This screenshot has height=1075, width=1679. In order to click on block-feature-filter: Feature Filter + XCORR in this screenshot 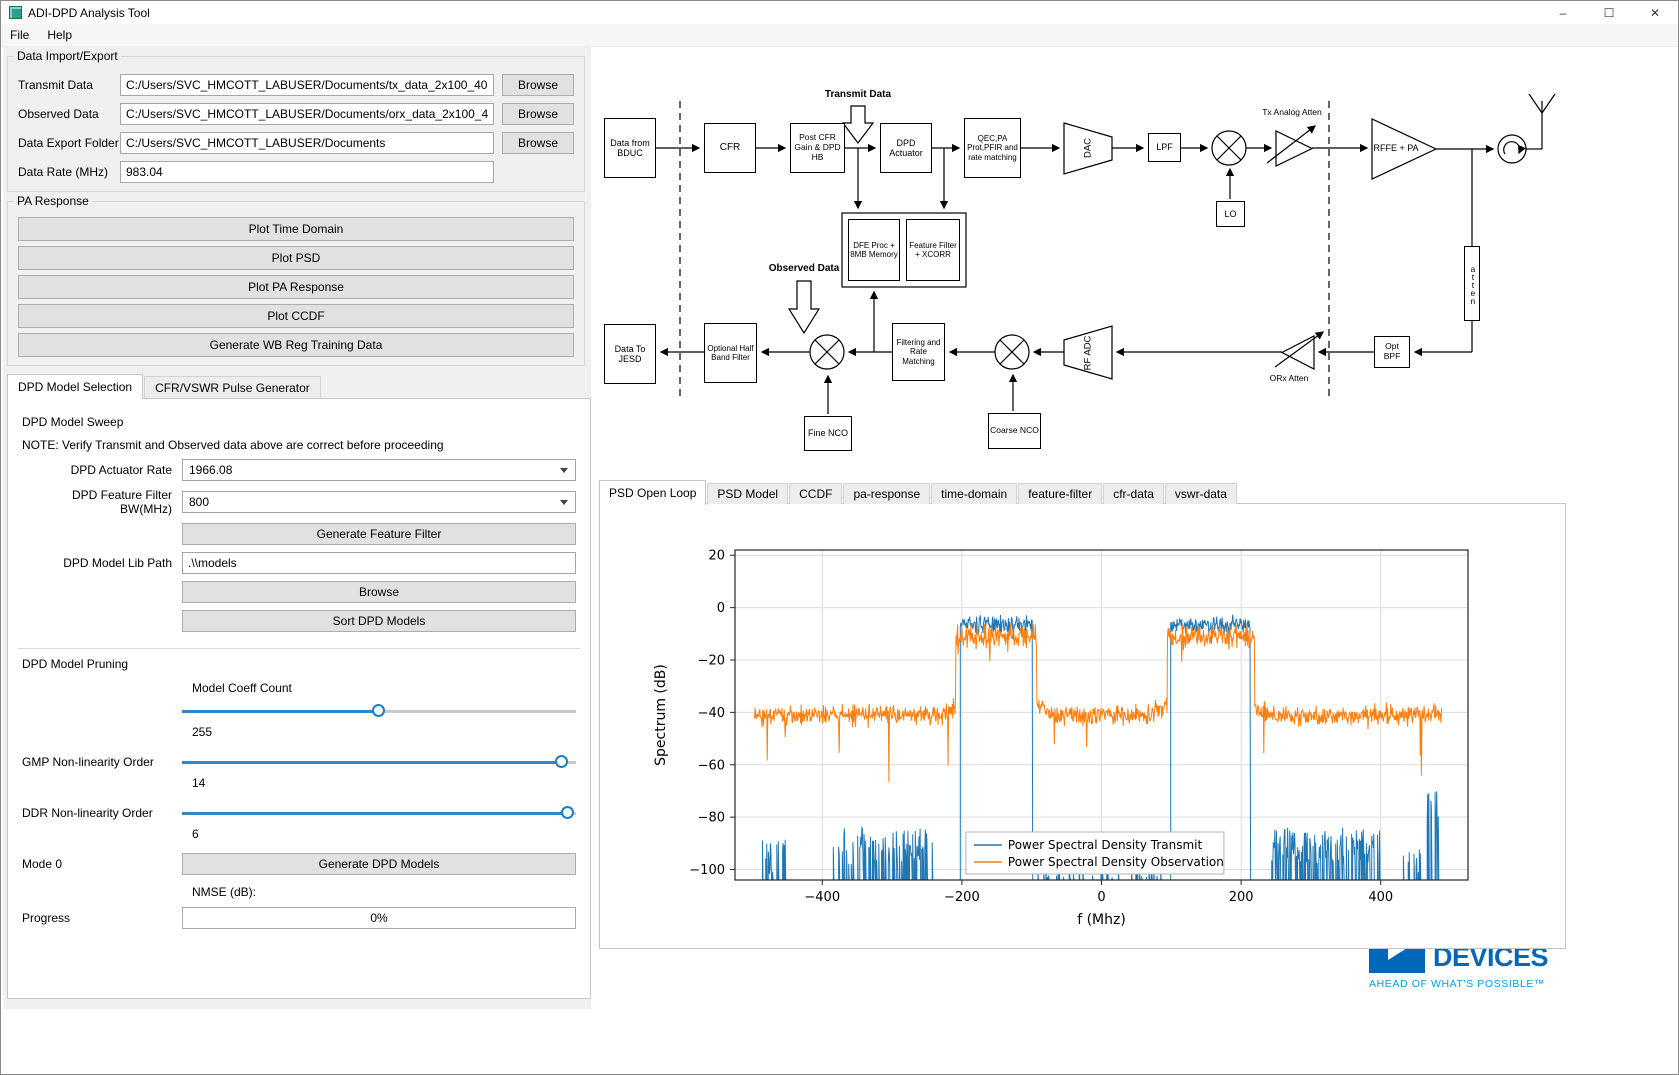, I will do `click(933, 250)`.